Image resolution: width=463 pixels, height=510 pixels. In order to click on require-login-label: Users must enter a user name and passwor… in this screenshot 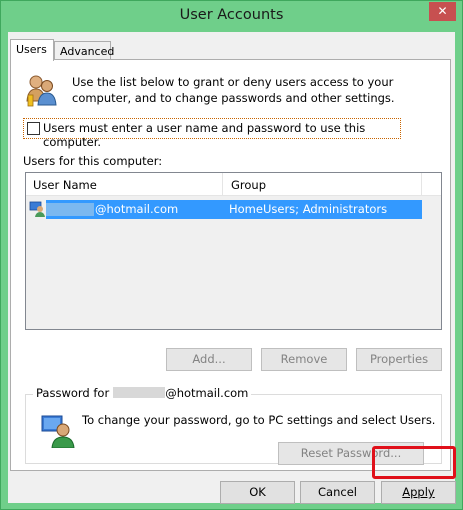, I will do `click(221, 135)`.